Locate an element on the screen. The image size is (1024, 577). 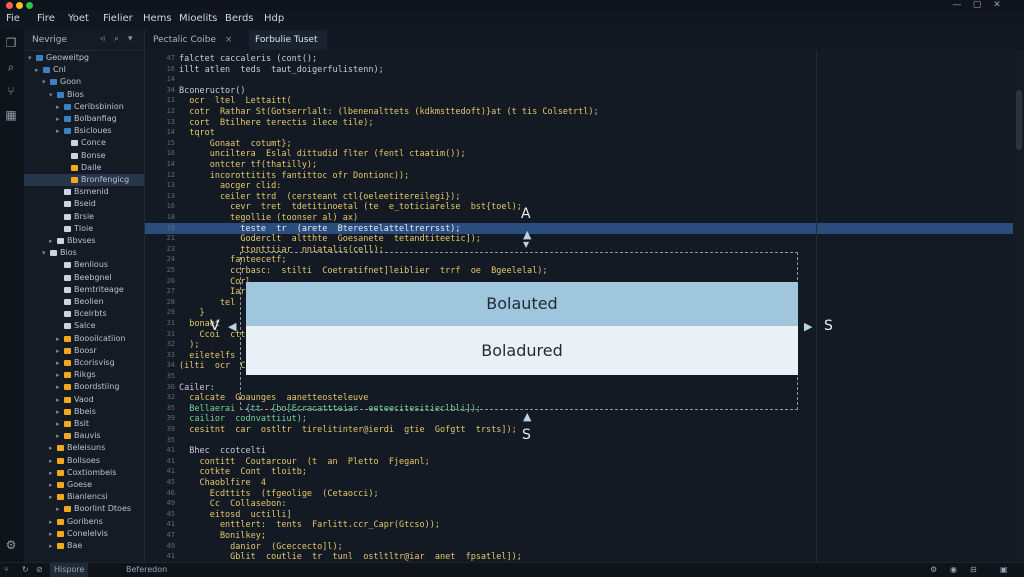
source-control-icon: ⑂ is located at coordinates (11, 91).